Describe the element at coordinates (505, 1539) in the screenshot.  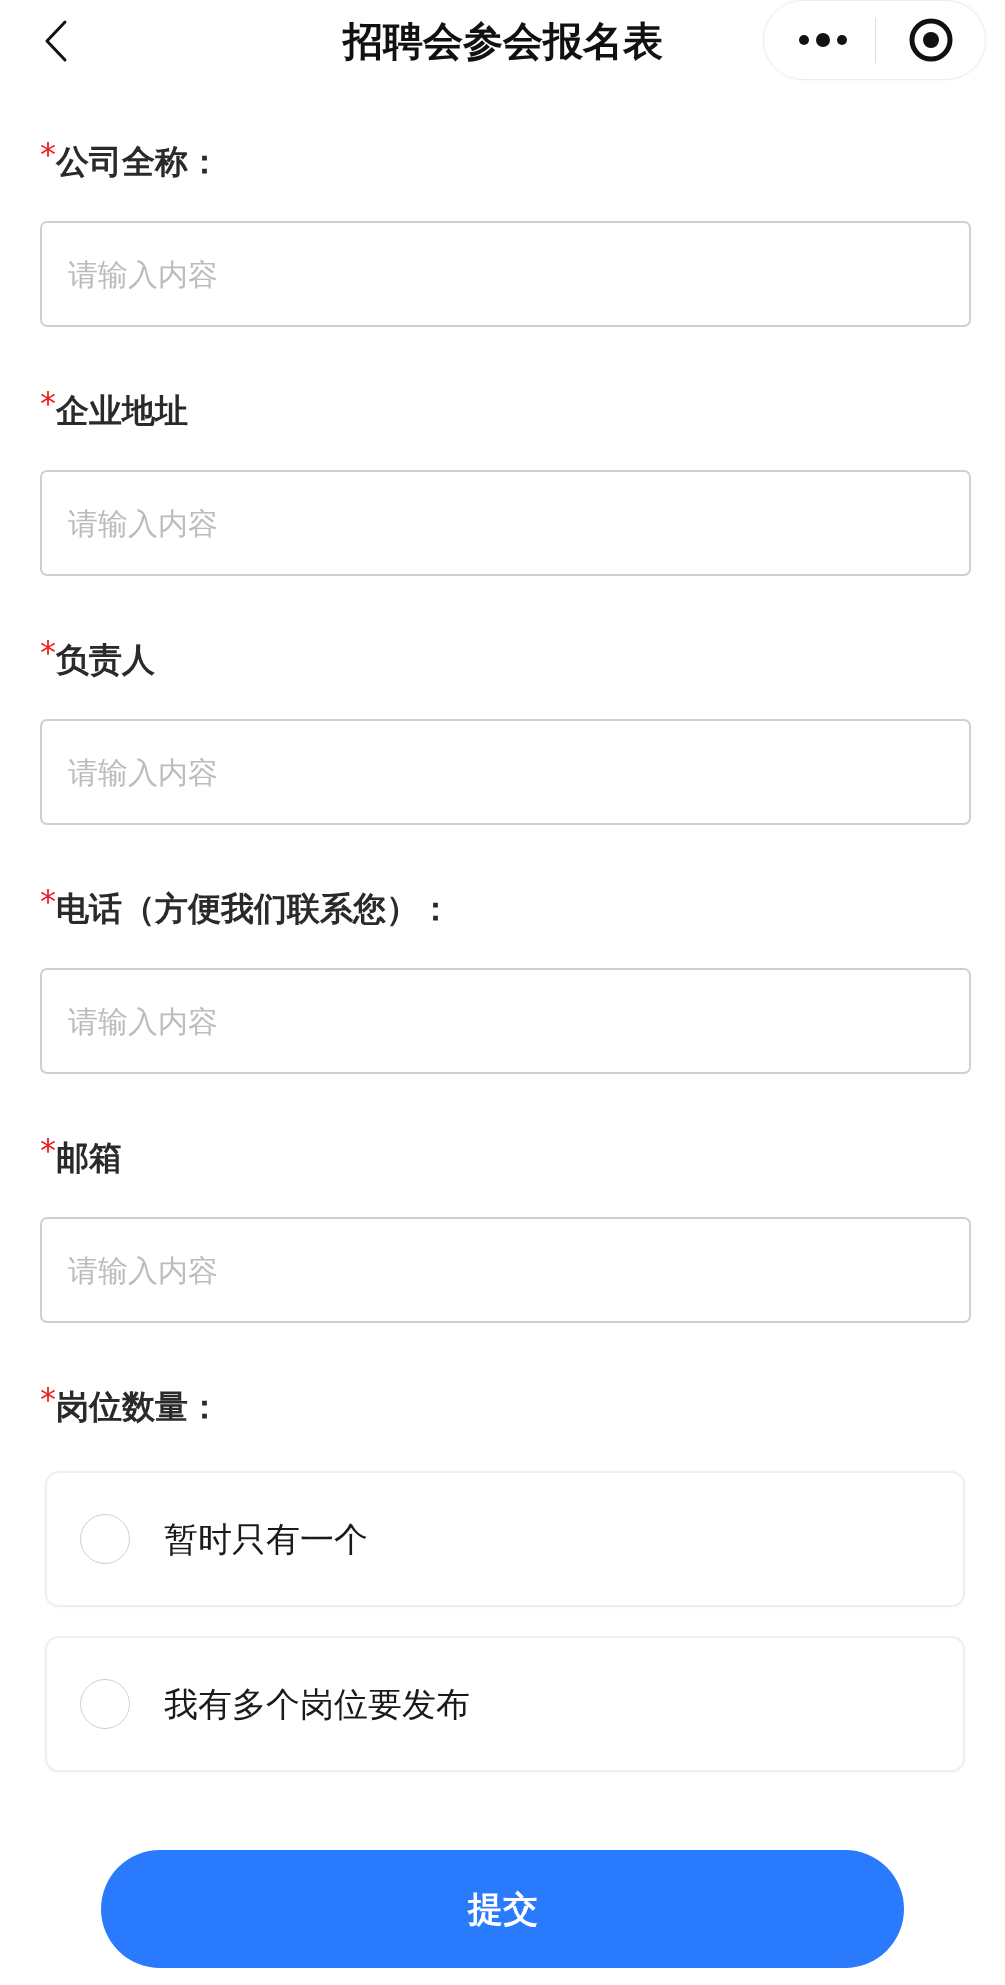
I see `radio-option: 暂时只有一个` at that location.